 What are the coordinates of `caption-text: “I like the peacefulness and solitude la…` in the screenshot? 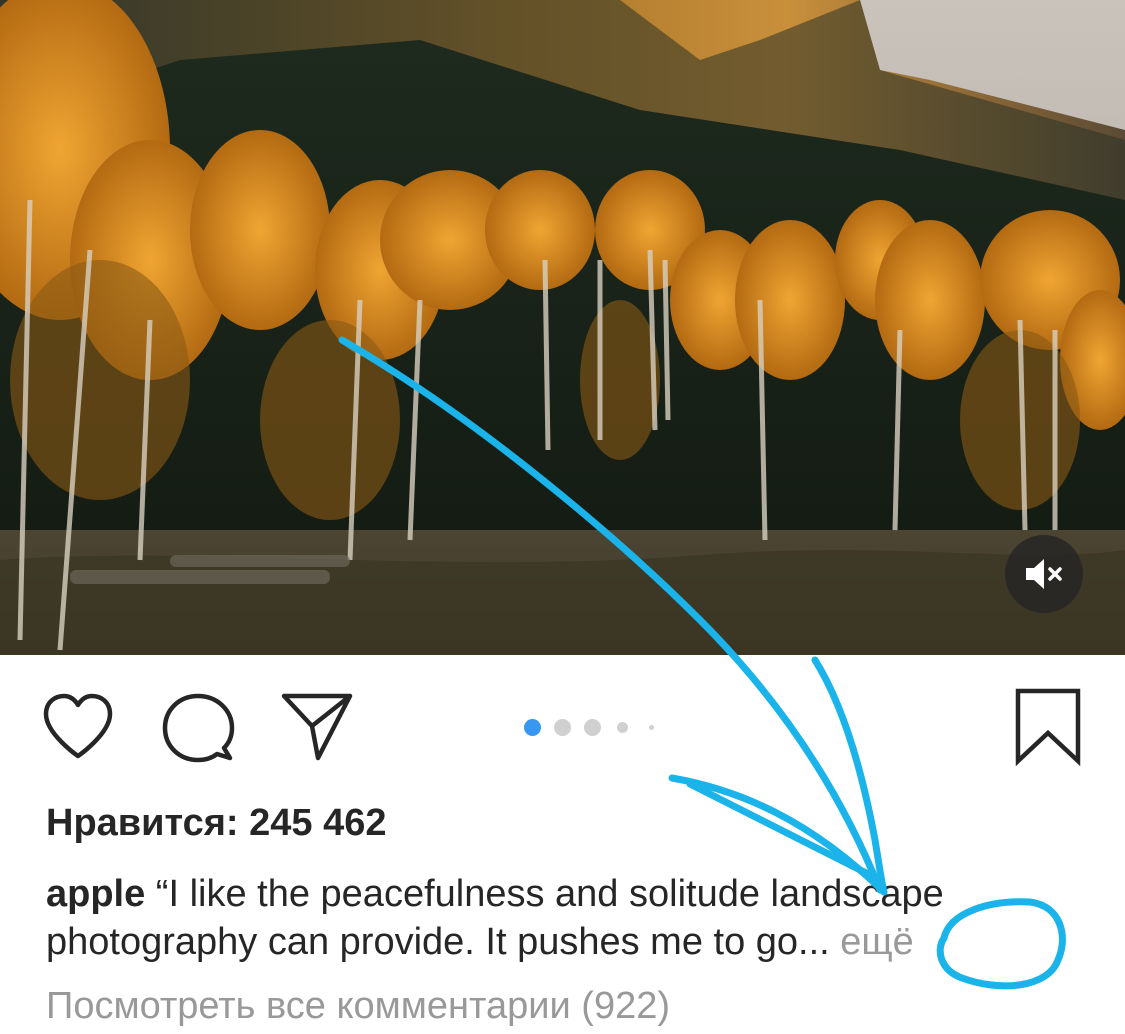 It's located at (495, 918).